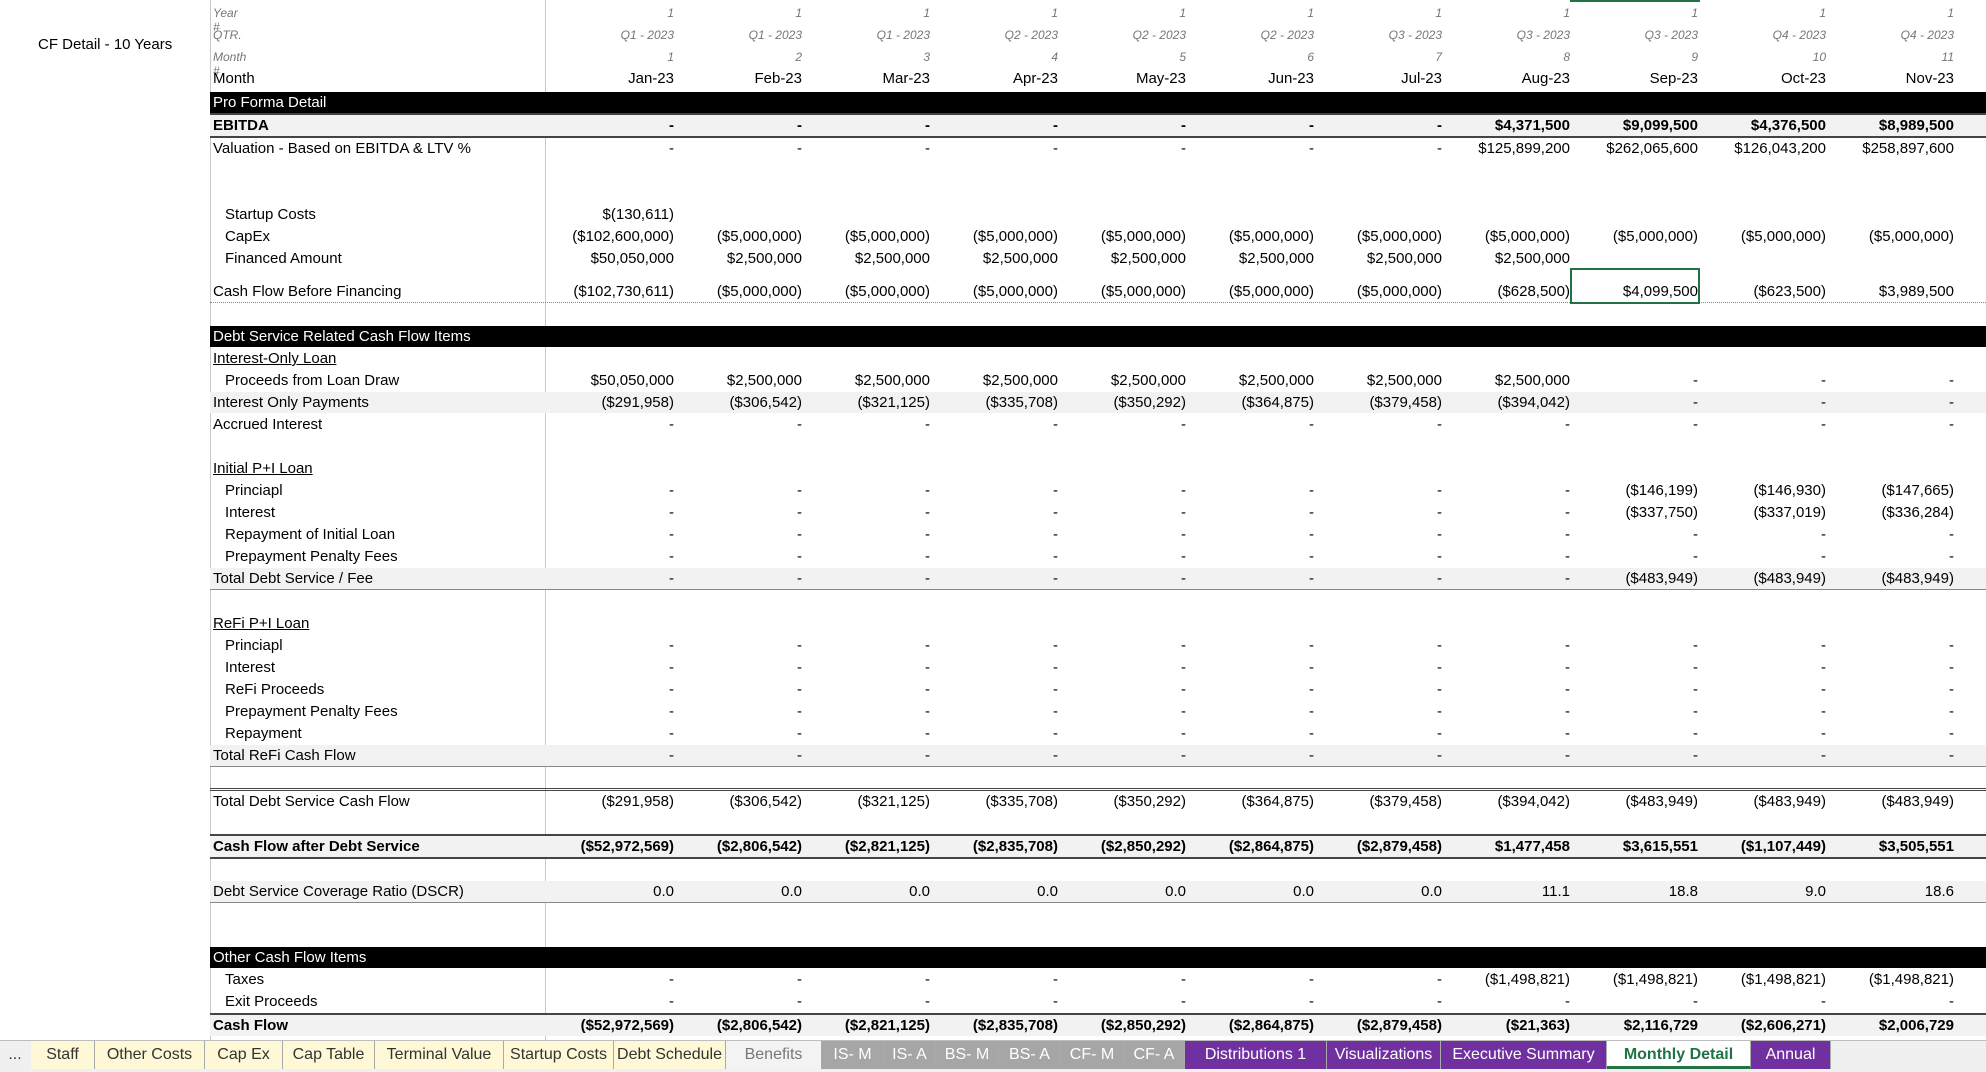 Image resolution: width=1986 pixels, height=1072 pixels. I want to click on sheet-tab-cf-m: CF- M, so click(1092, 1055).